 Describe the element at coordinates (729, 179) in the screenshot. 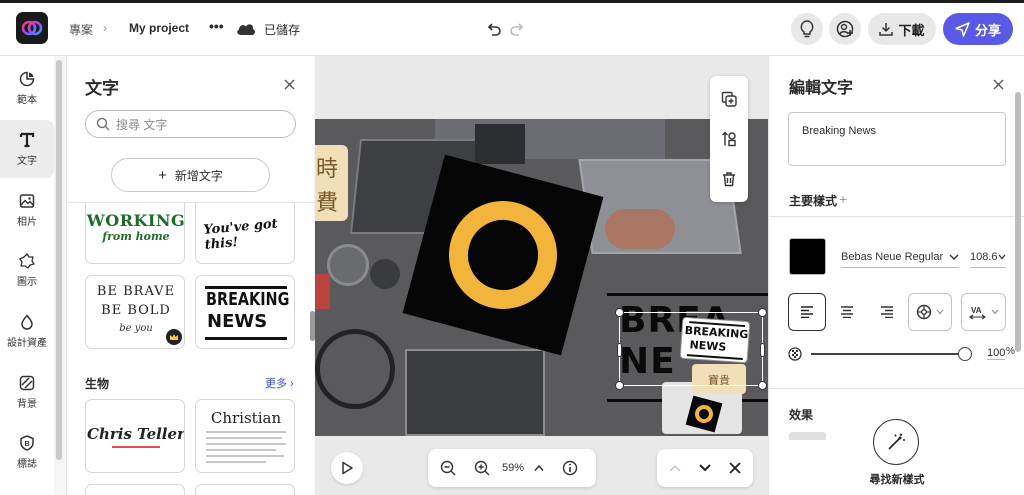

I see `trash-icon` at that location.